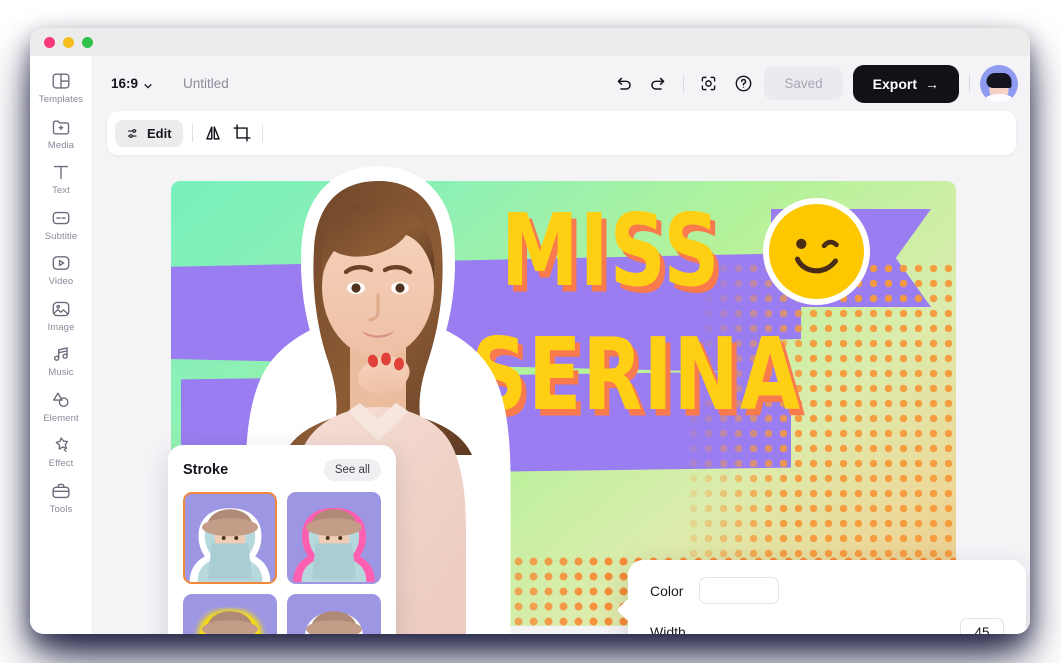  I want to click on headline-line-1: MISS, so click(611, 251).